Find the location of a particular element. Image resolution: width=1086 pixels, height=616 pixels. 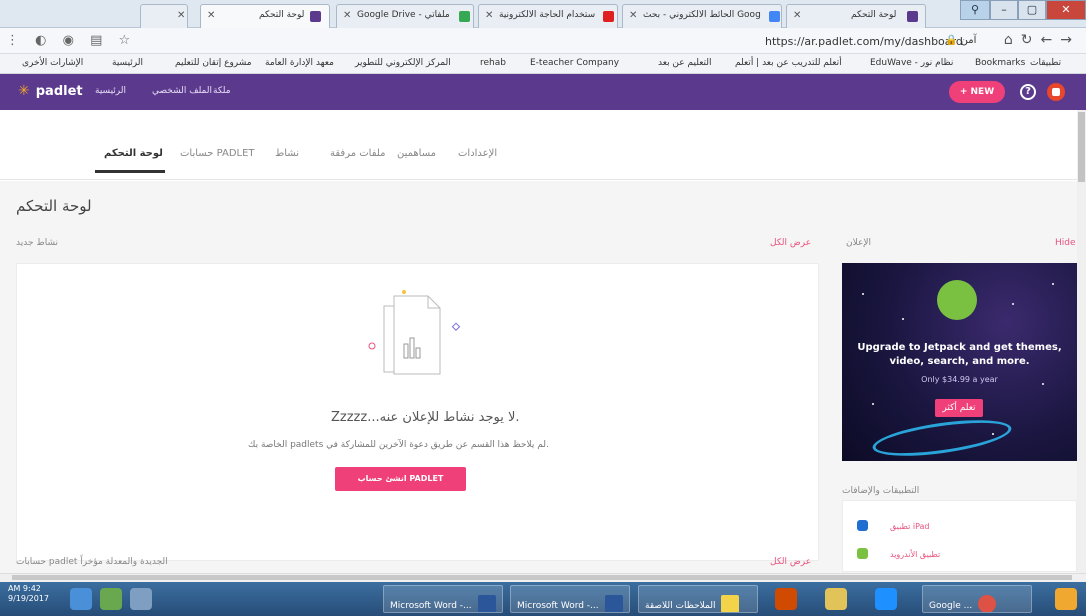

tab-padlet-accounts: حسابات PADLET is located at coordinates (217, 153).